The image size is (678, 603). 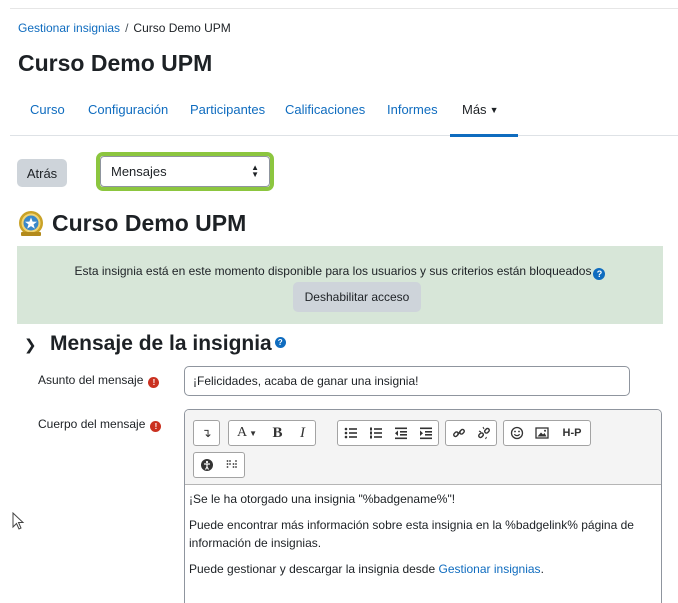 I want to click on body-label-wrap: Cuerpo del mensaje!, so click(x=100, y=424).